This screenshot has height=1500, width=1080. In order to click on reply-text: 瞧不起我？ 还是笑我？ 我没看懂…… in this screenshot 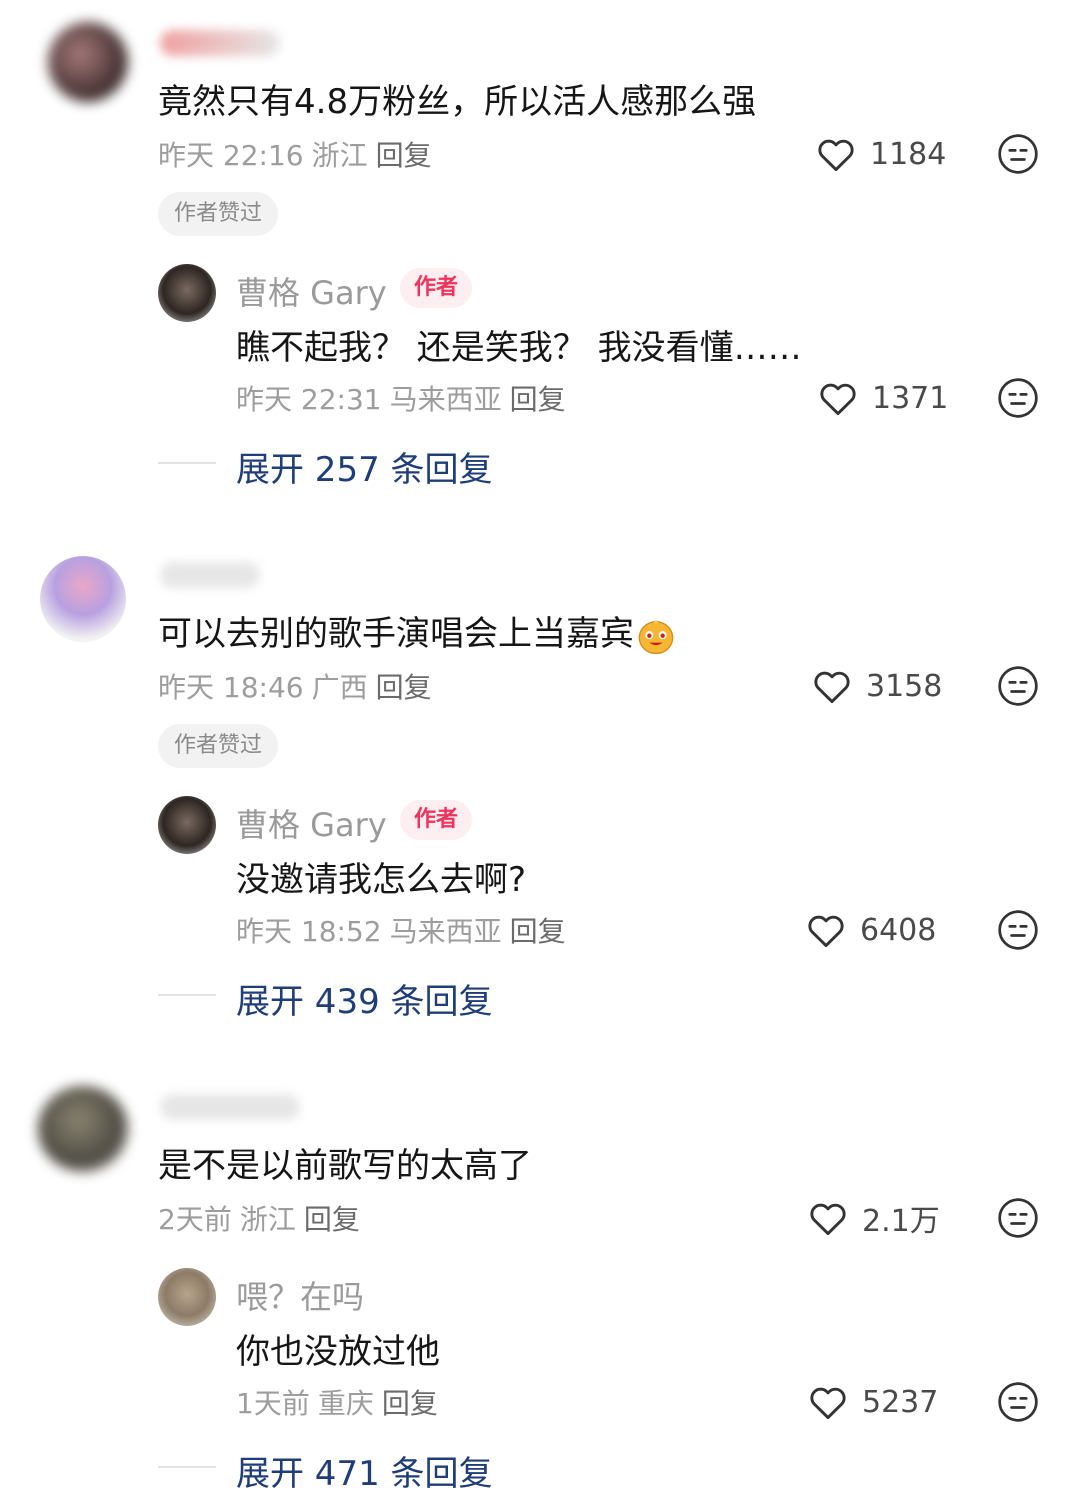, I will do `click(519, 348)`.